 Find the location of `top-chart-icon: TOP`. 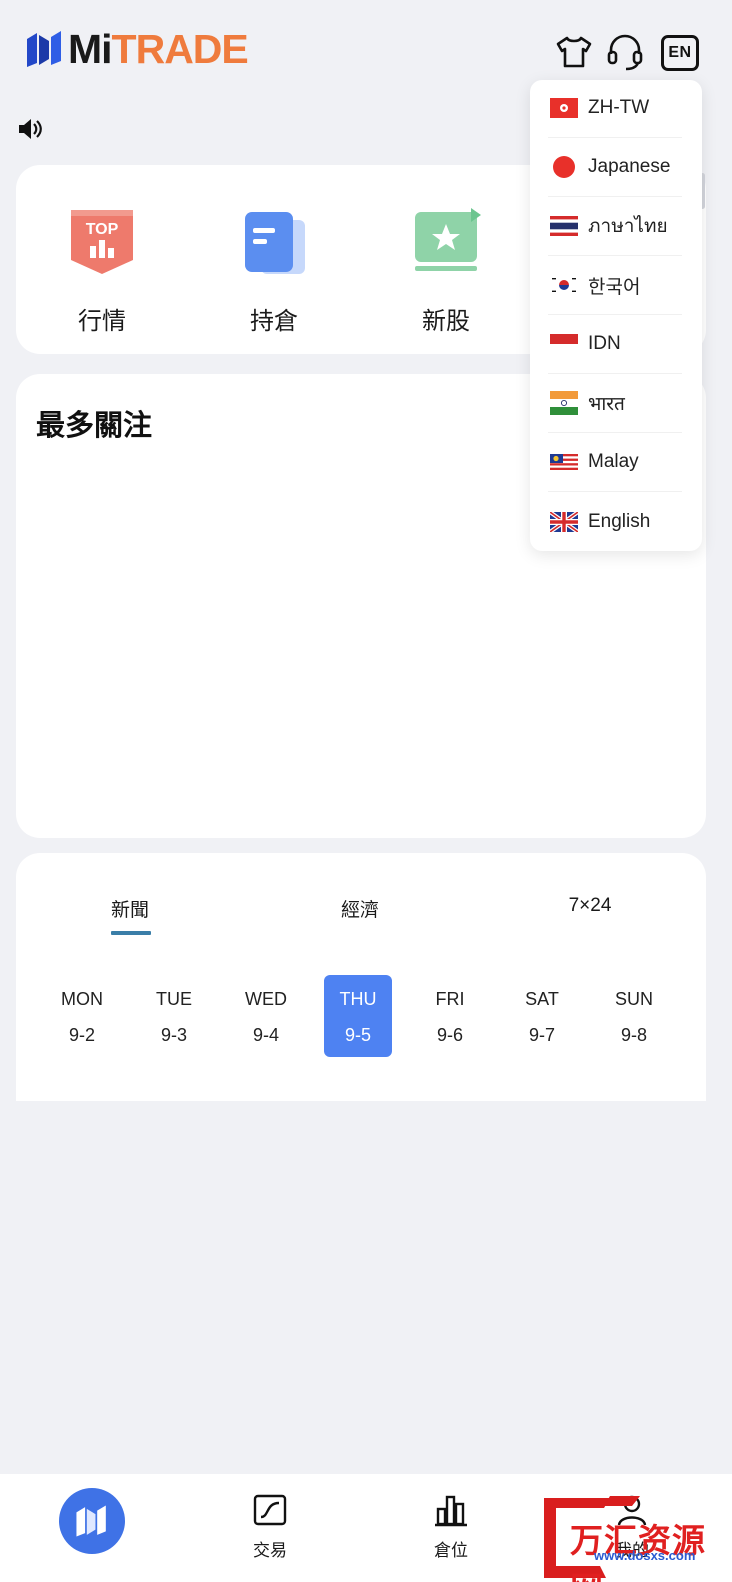

top-chart-icon: TOP is located at coordinates (102, 242).